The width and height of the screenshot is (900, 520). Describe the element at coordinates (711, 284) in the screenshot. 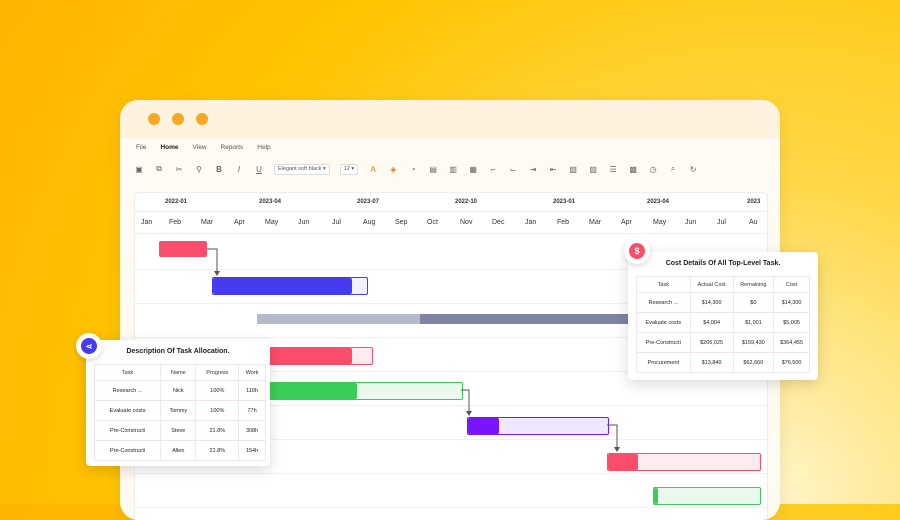

I see `column-header: Actual Cost` at that location.